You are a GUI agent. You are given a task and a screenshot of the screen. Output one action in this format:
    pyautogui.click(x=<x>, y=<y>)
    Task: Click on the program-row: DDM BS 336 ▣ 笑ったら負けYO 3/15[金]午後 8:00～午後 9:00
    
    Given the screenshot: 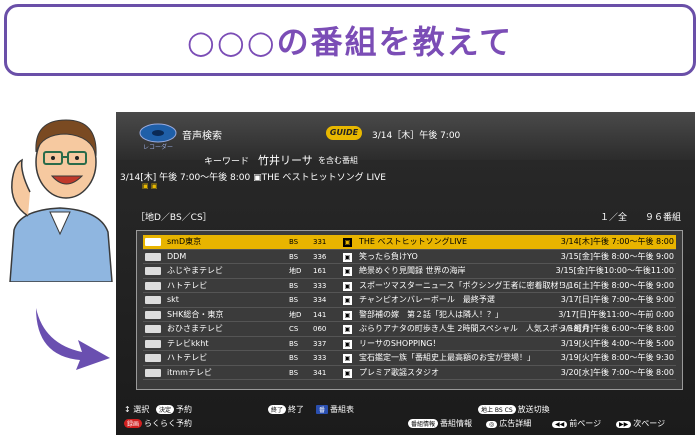 What is the action you would take?
    pyautogui.click(x=409, y=257)
    